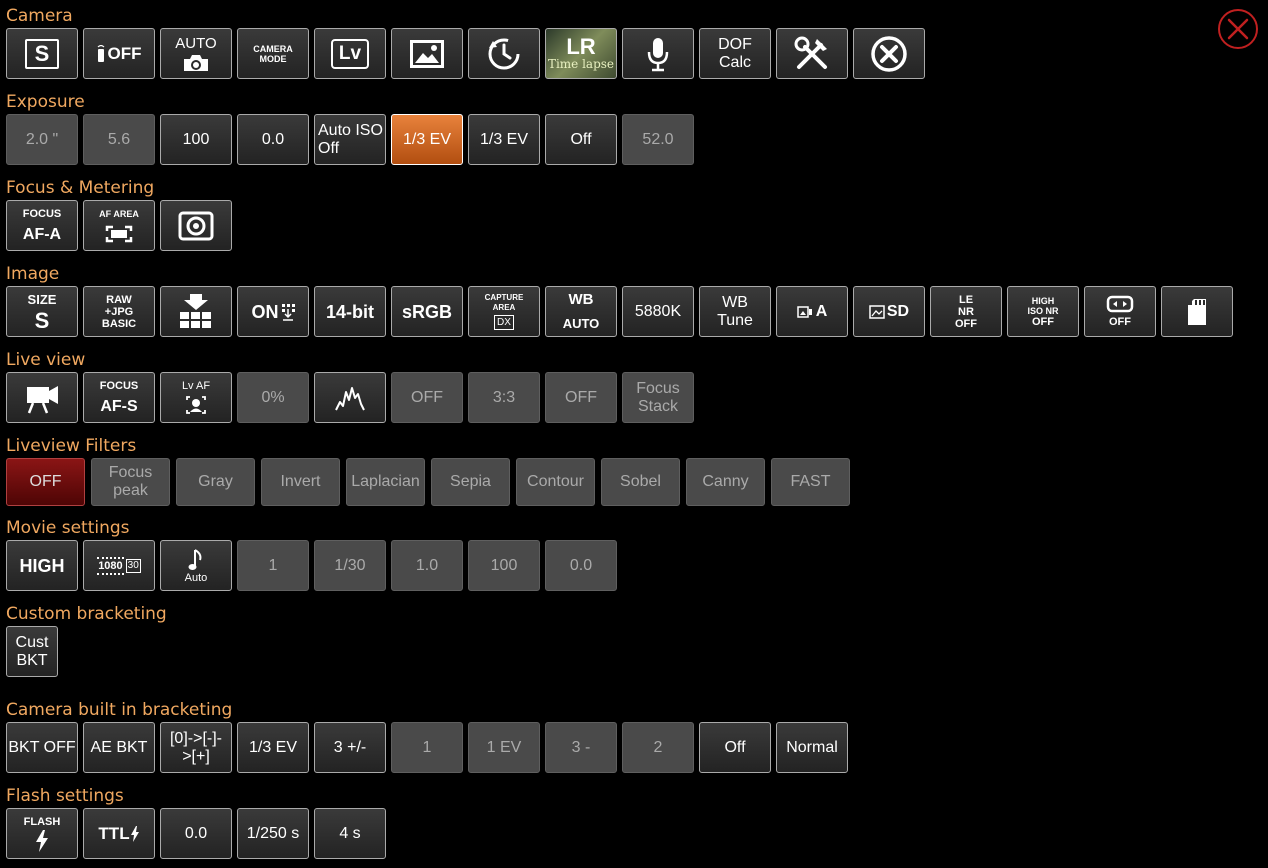 The width and height of the screenshot is (1268, 868). Describe the element at coordinates (196, 225) in the screenshot. I see `metering-button` at that location.